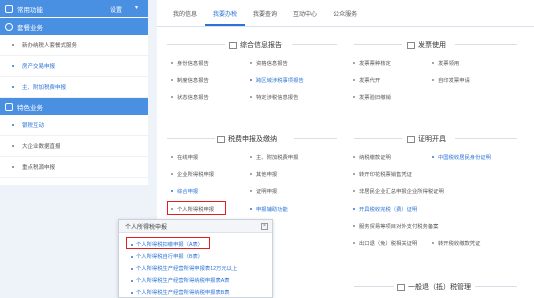 This screenshot has height=298, width=534. What do you see at coordinates (196, 175) in the screenshot?
I see `link-label: 企业所得税申报` at bounding box center [196, 175].